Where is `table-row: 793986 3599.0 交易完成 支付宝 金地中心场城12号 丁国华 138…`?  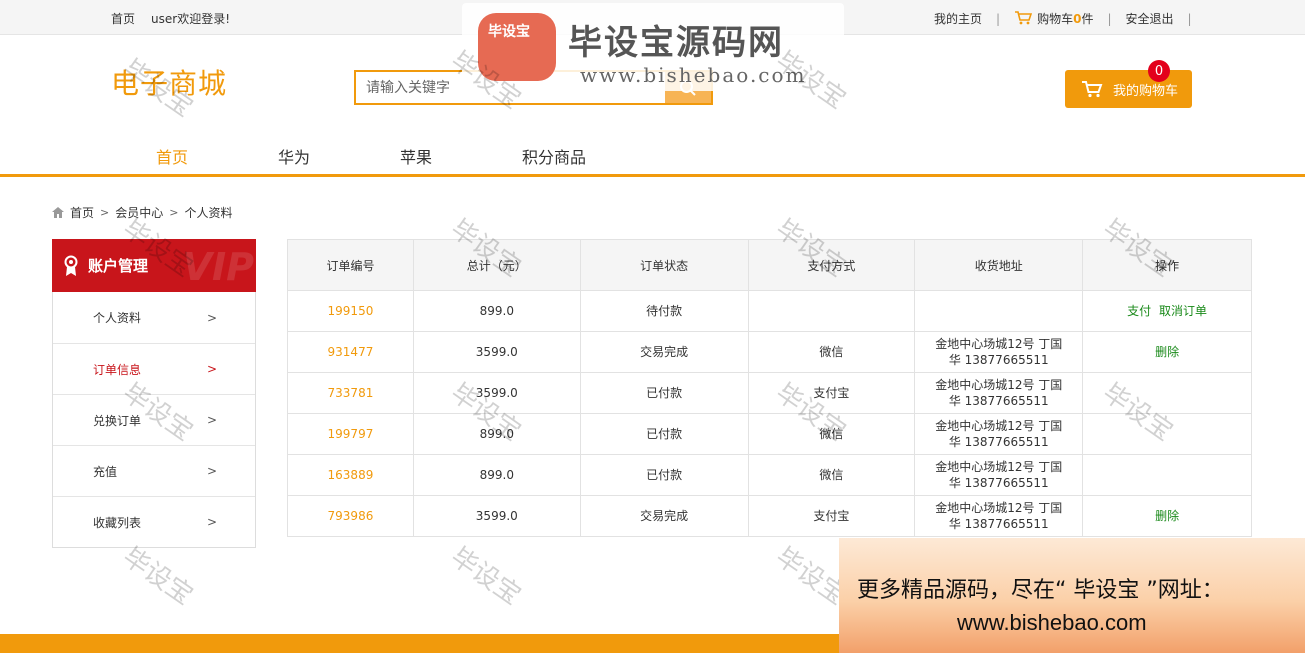
table-row: 793986 3599.0 交易完成 支付宝 金地中心场城12号 丁国华 138… is located at coordinates (769, 516).